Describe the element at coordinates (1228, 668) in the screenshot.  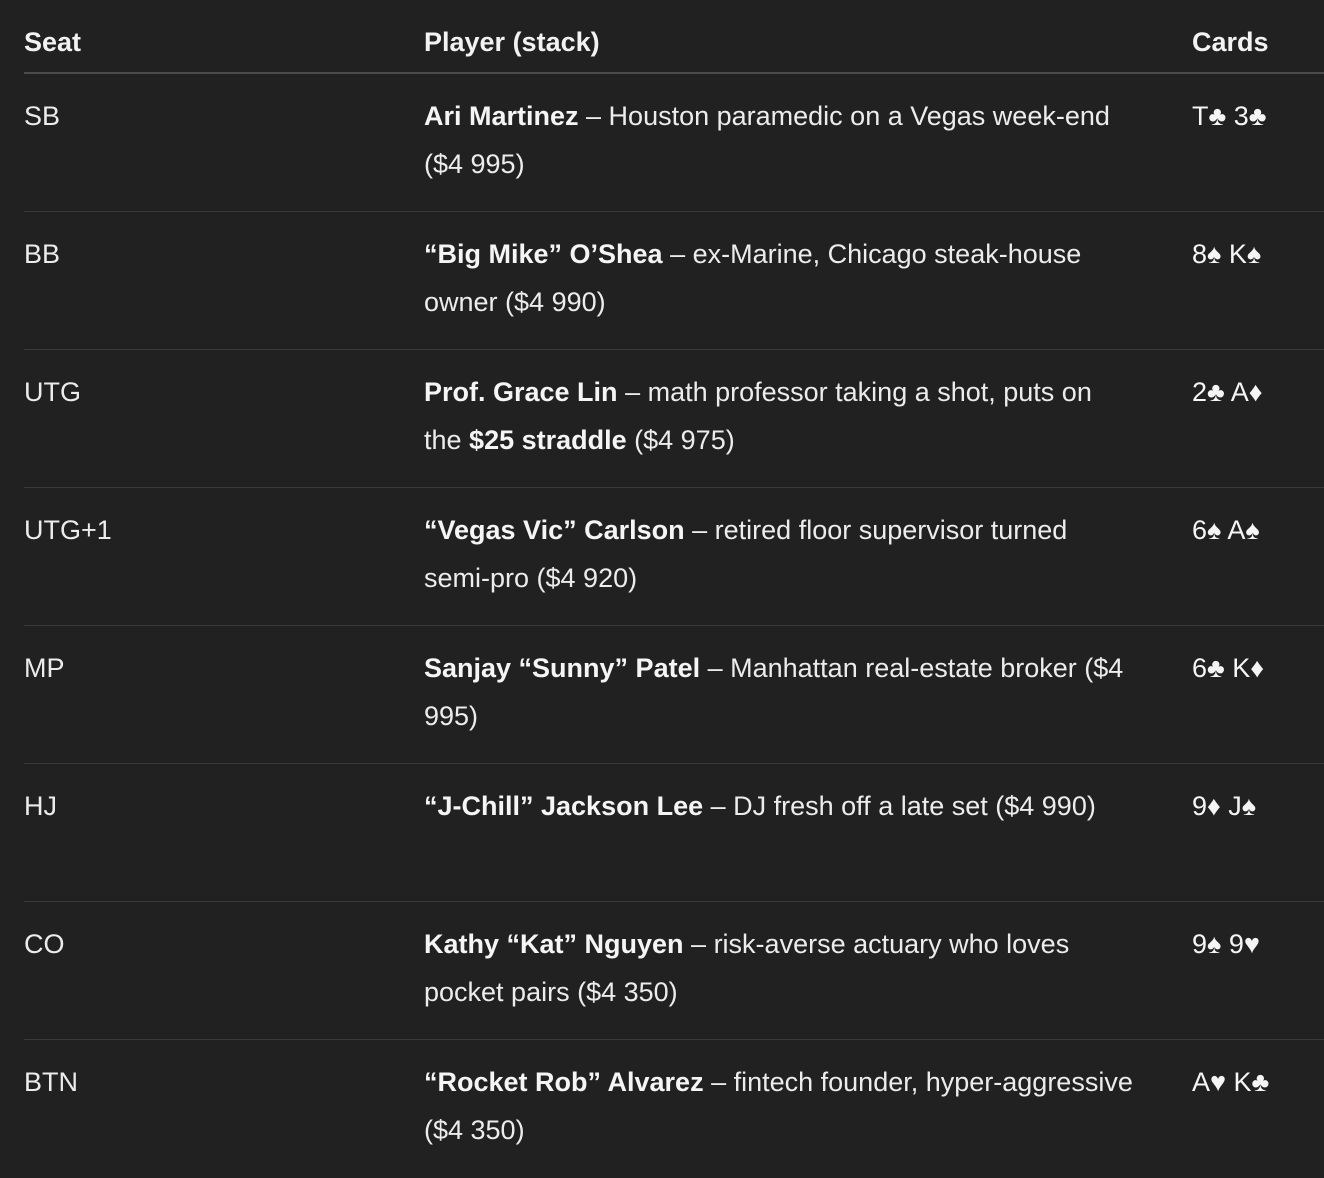
I see `cards-cell: 6♣ K♦` at that location.